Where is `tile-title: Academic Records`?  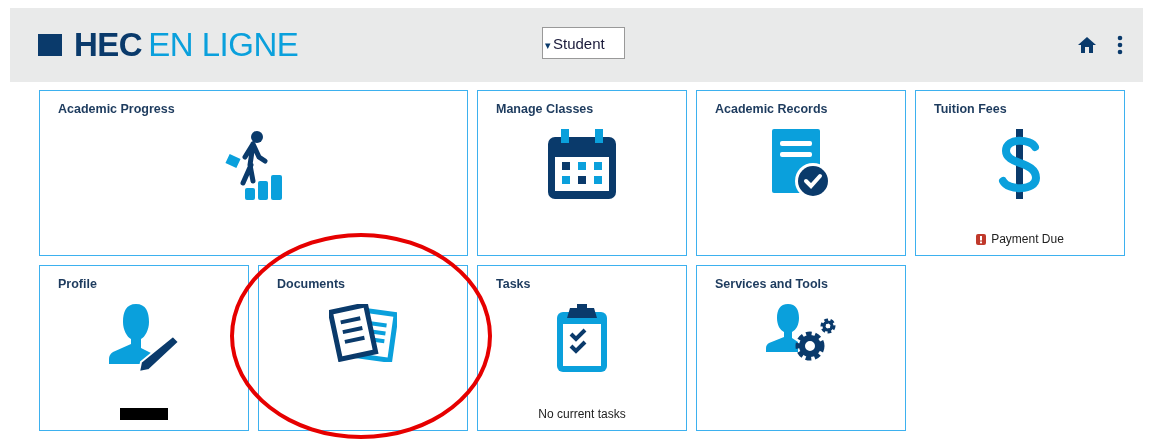
tile-title: Academic Records is located at coordinates (771, 109).